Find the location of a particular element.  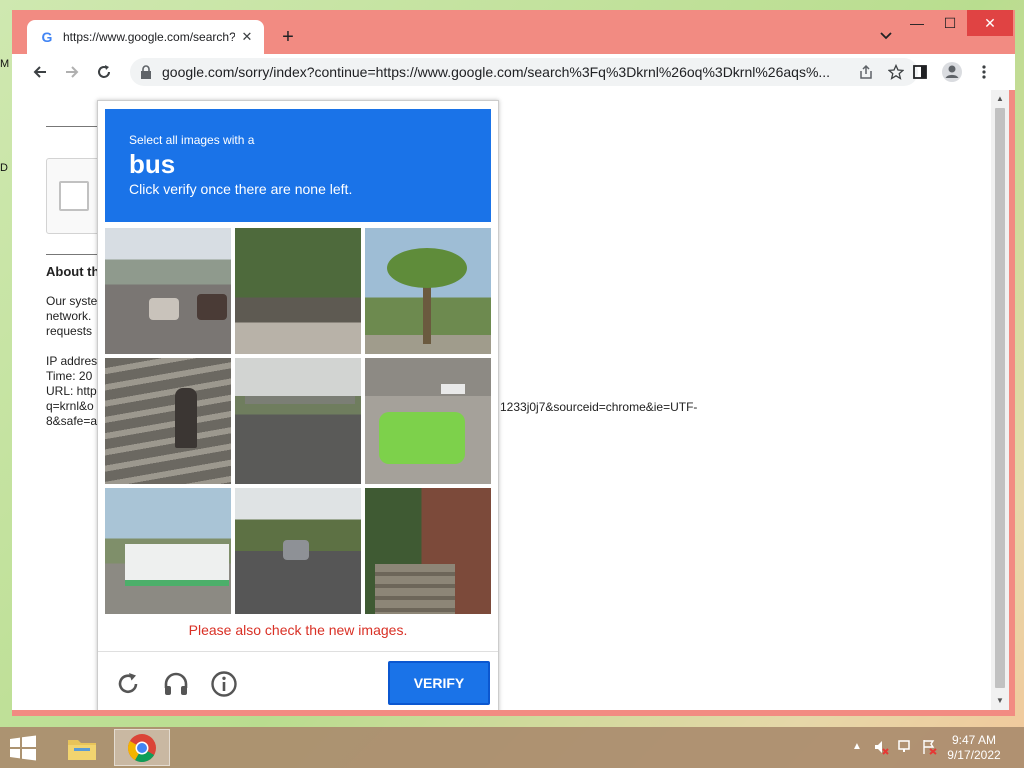

side-panel-icon is located at coordinates (920, 72).